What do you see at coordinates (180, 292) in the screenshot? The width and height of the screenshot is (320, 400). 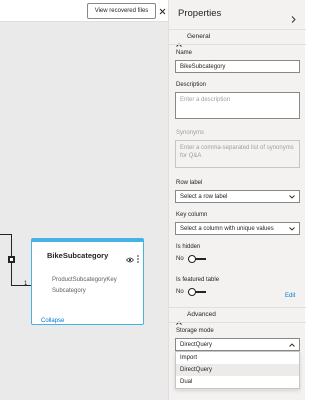 I see `is-featured-table-state: No` at bounding box center [180, 292].